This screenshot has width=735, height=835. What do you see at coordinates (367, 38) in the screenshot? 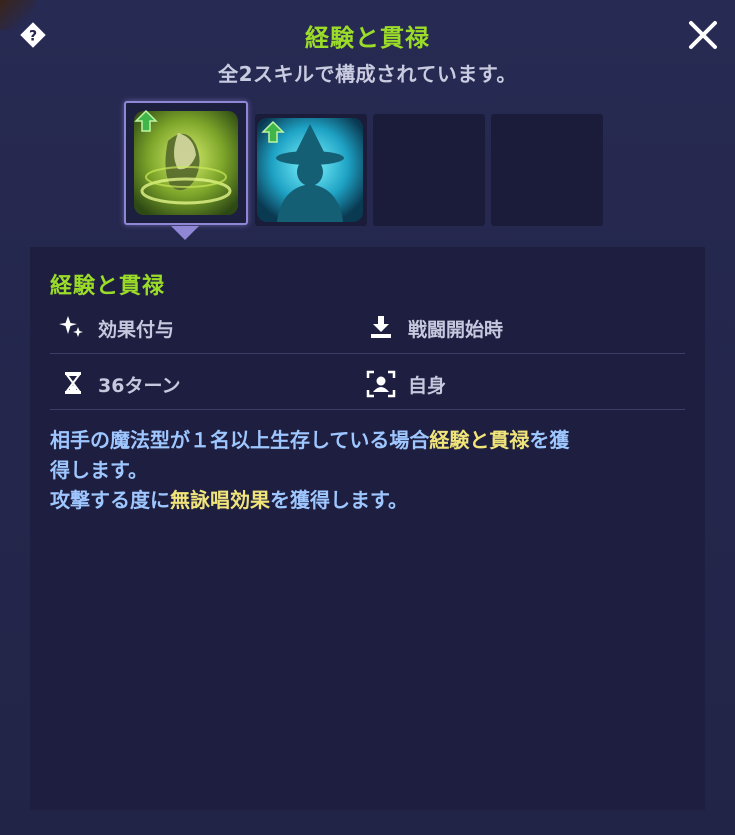
I see `page-title: 経験と貫禄` at bounding box center [367, 38].